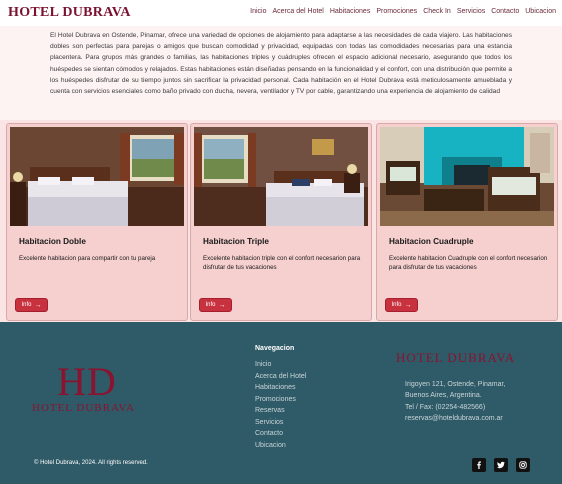 This screenshot has height=484, width=562. I want to click on footer-link-promociones: Promociones, so click(280, 400).